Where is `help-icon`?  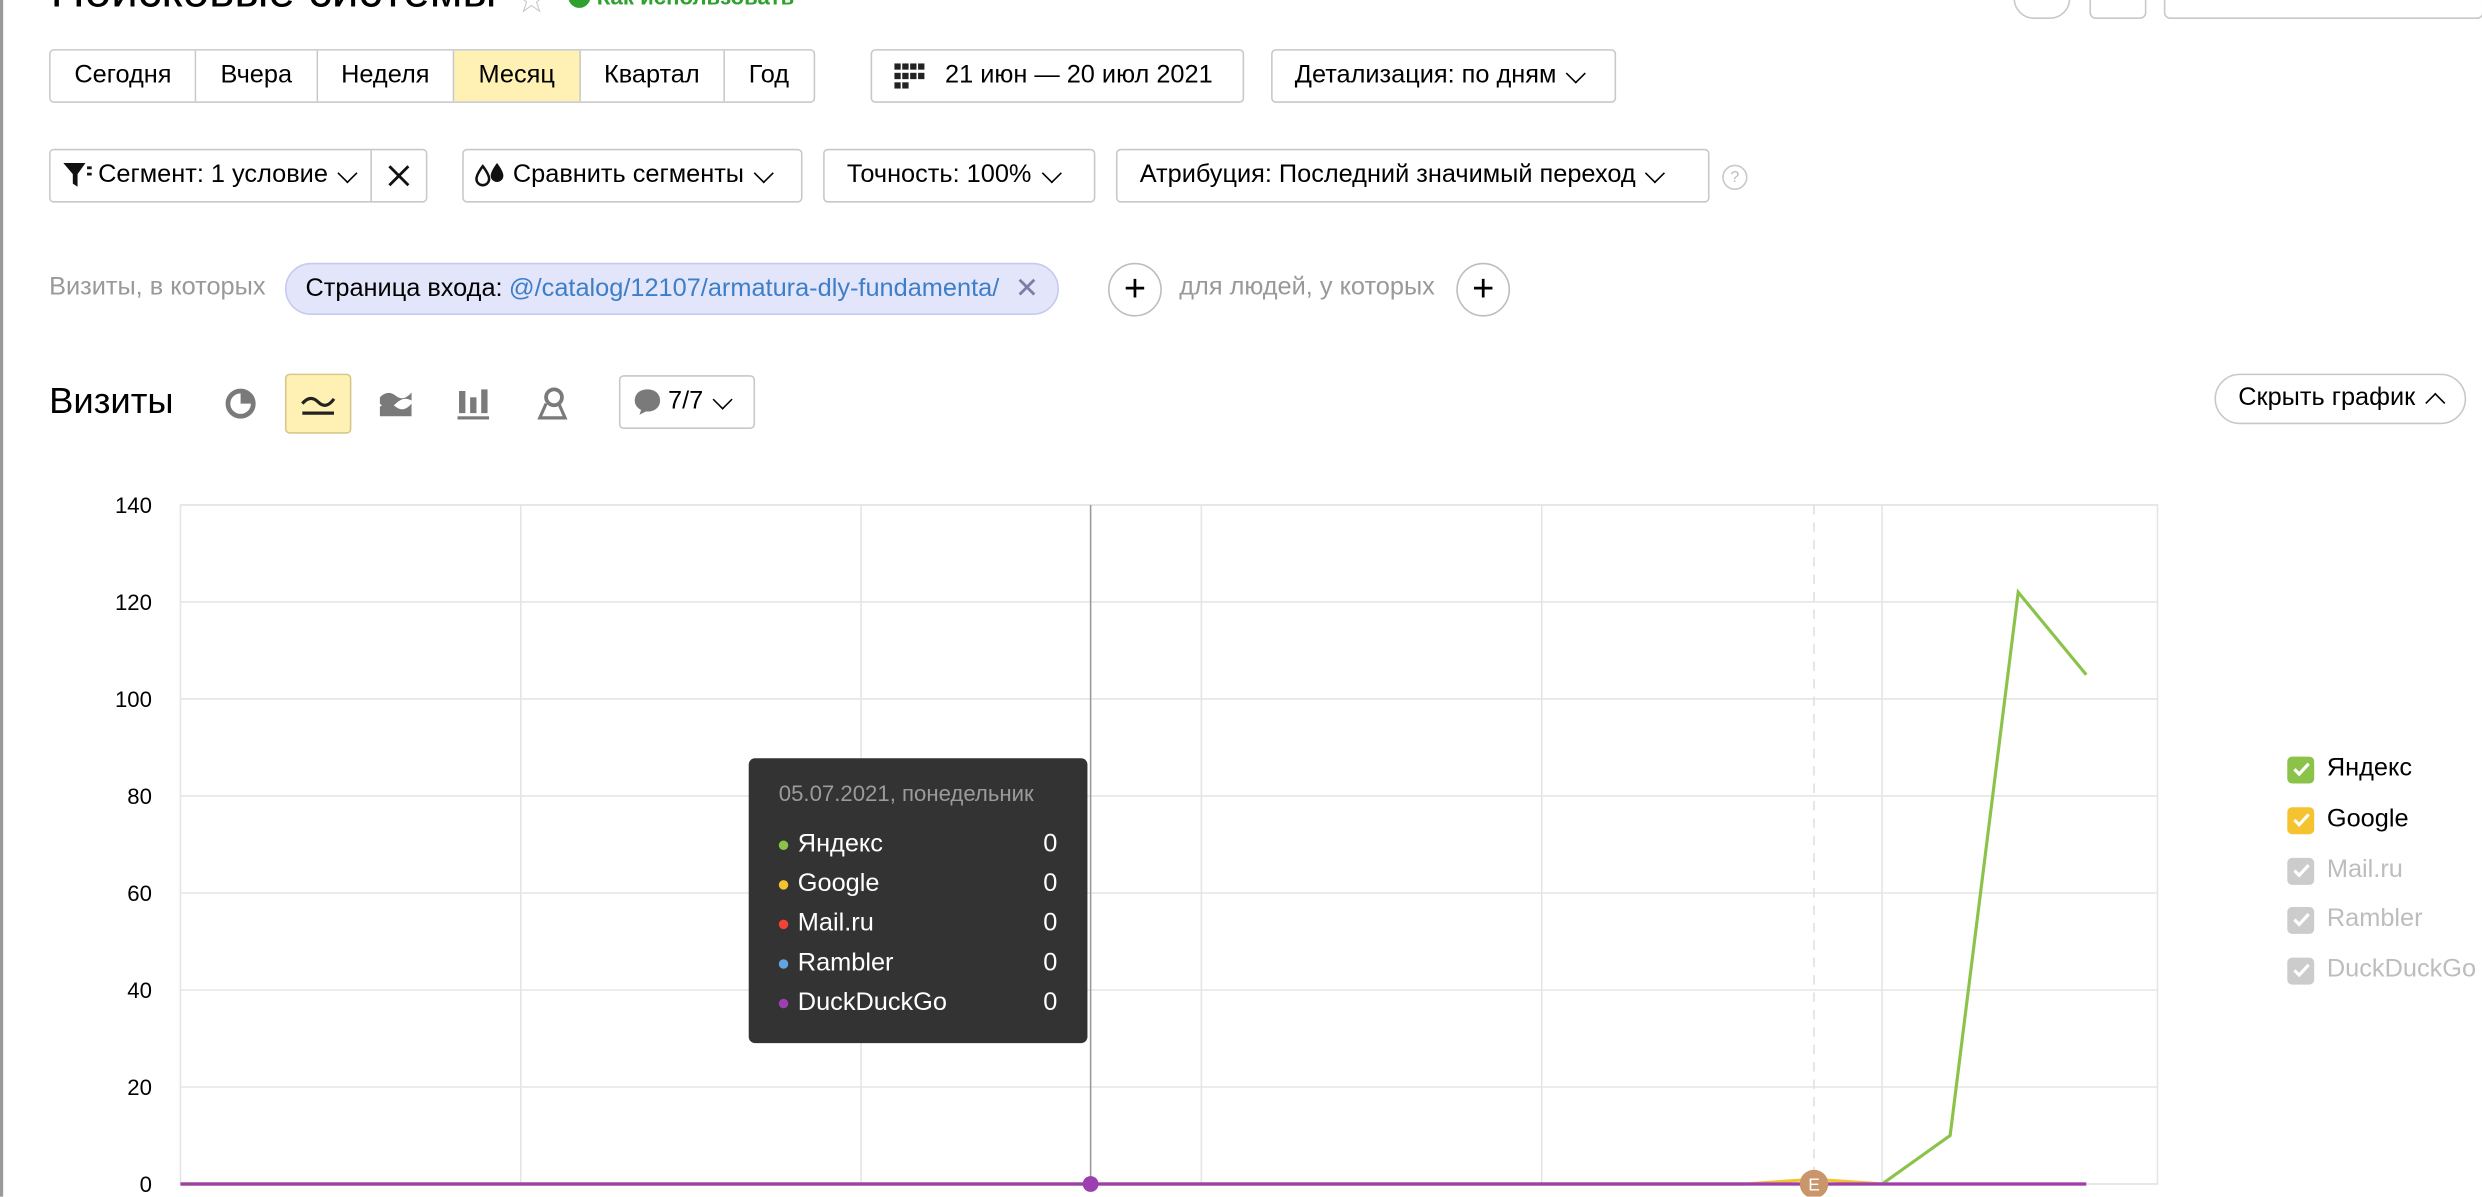 help-icon is located at coordinates (579, 4).